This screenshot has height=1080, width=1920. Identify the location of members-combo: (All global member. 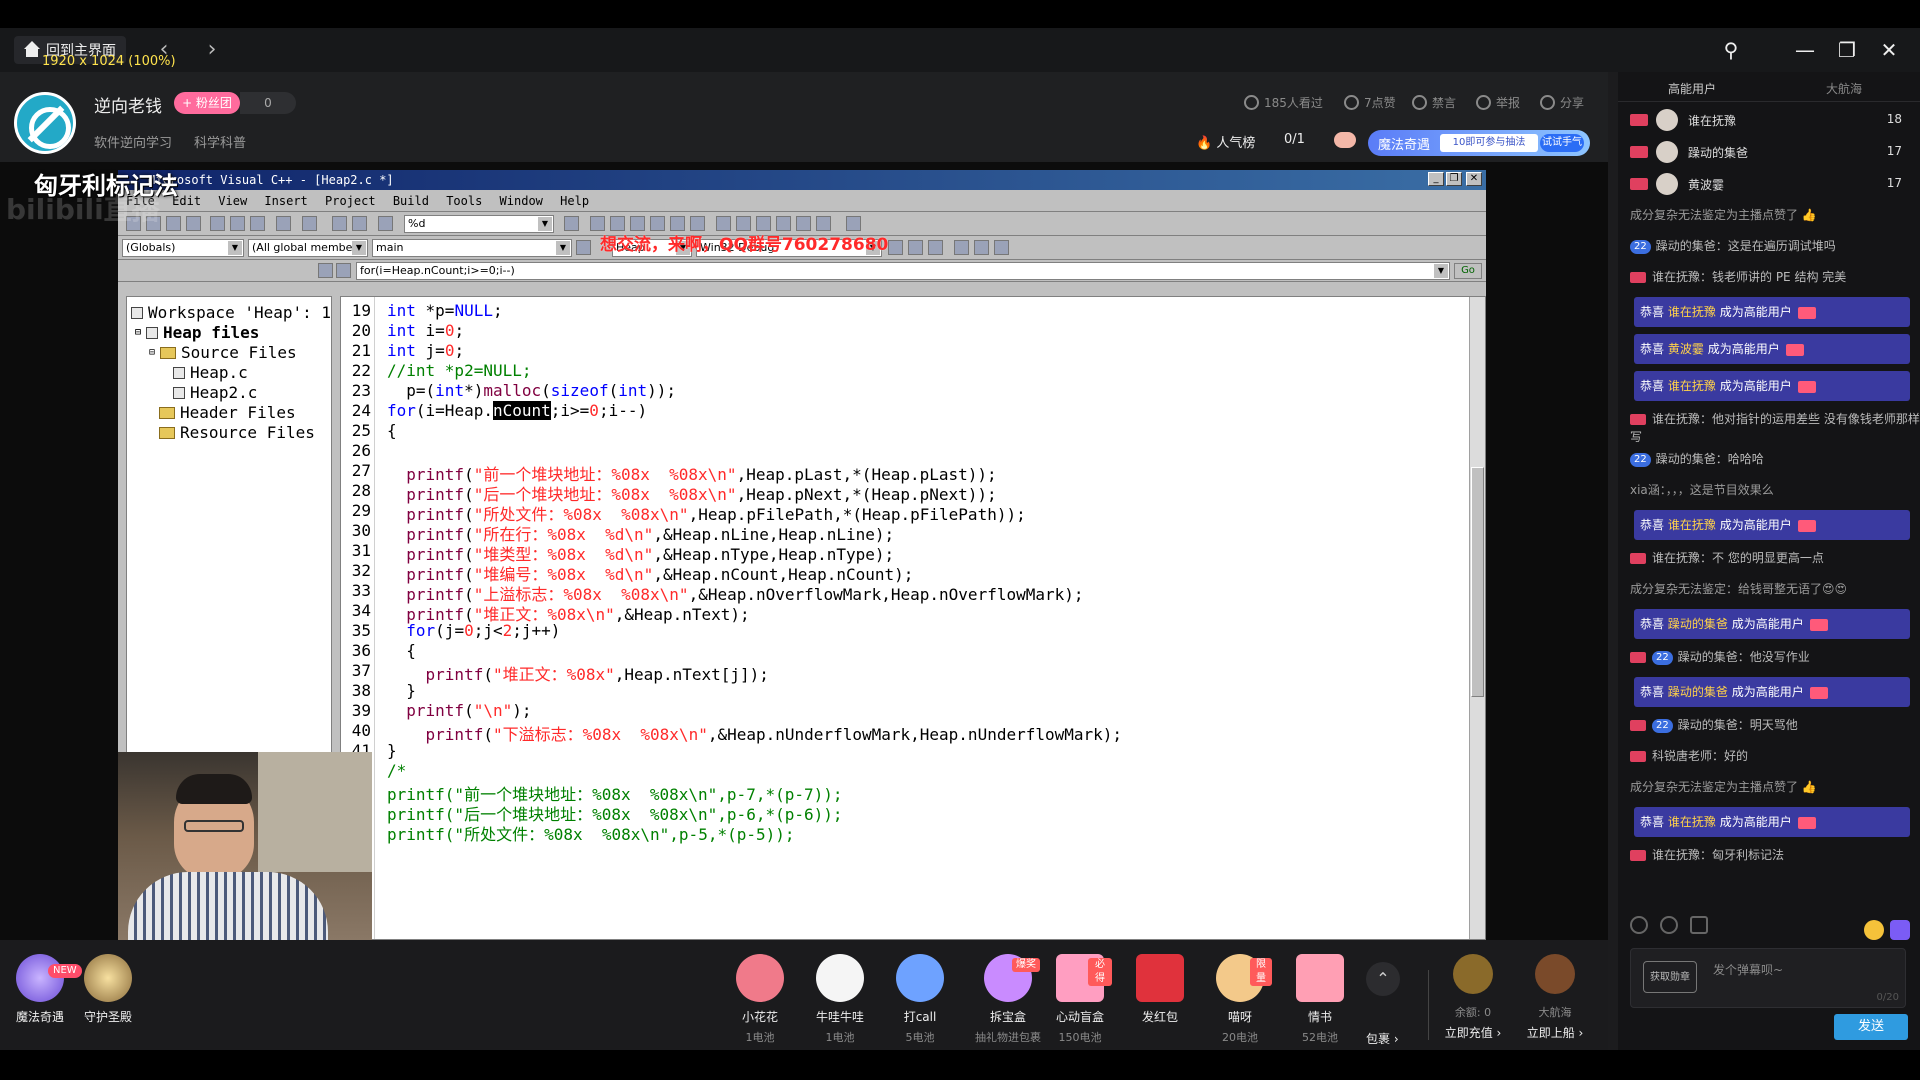
(308, 248).